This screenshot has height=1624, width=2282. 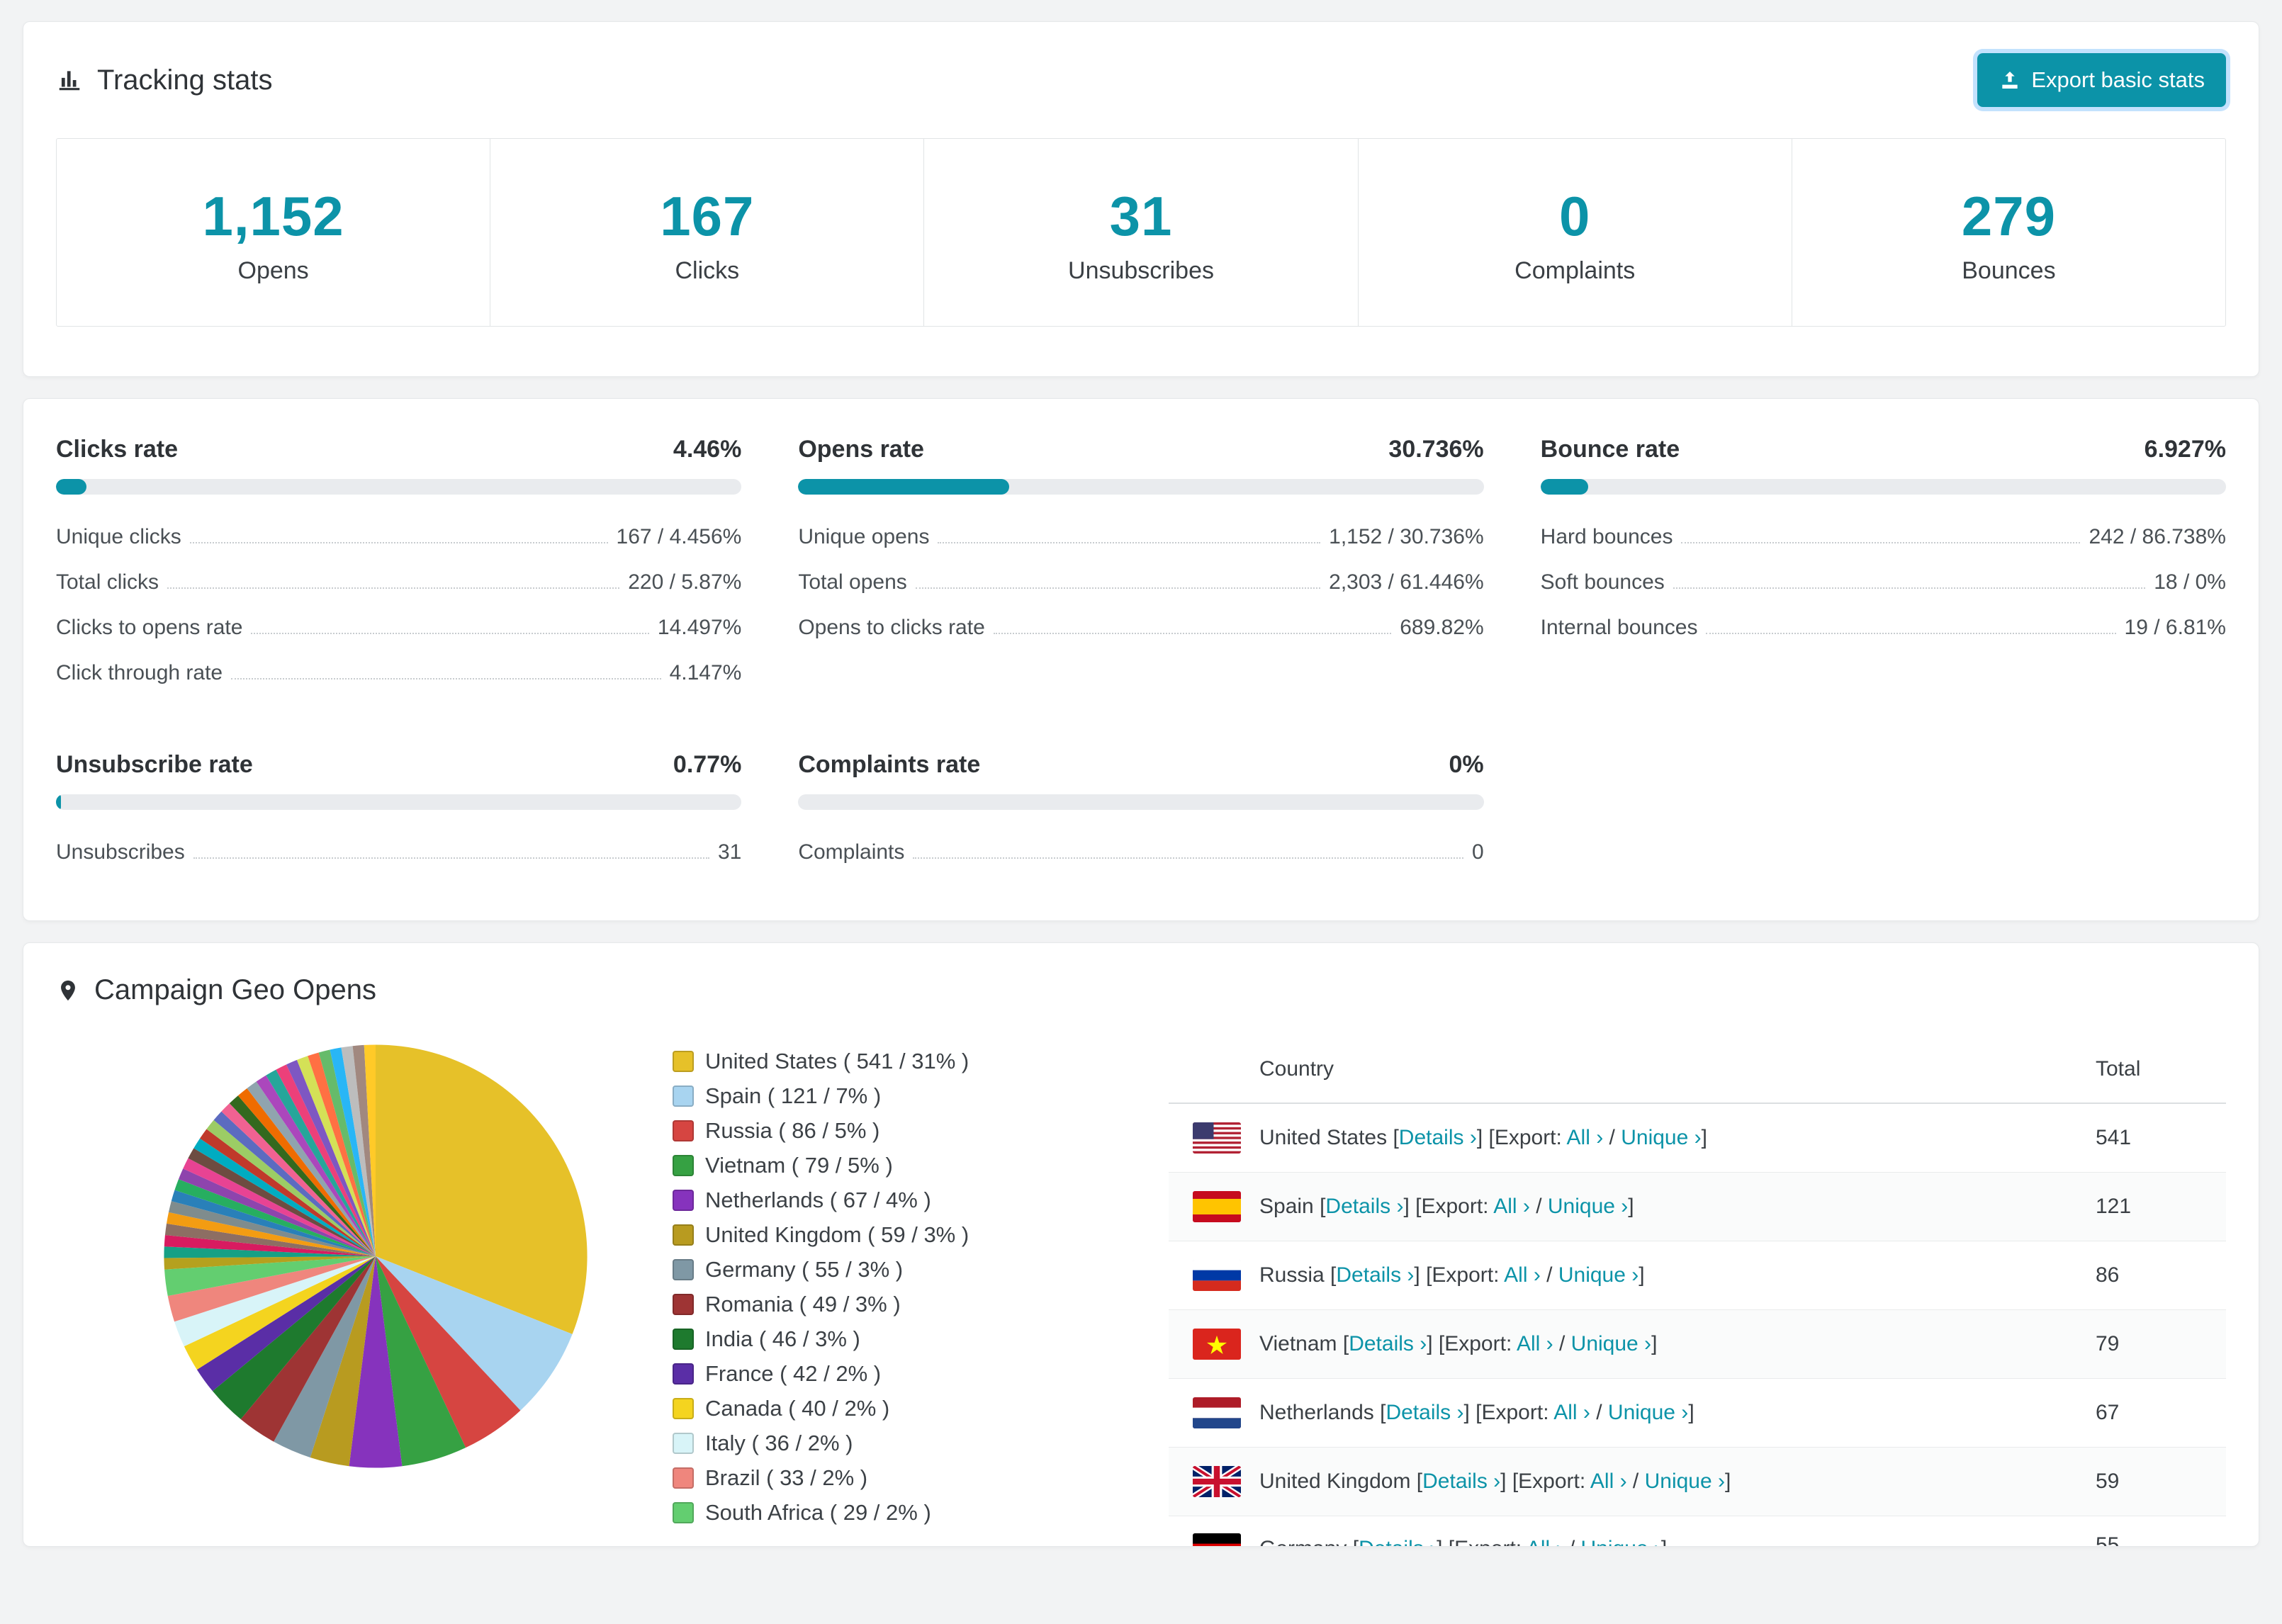 I want to click on rate-value: 30.736%, so click(x=1436, y=450).